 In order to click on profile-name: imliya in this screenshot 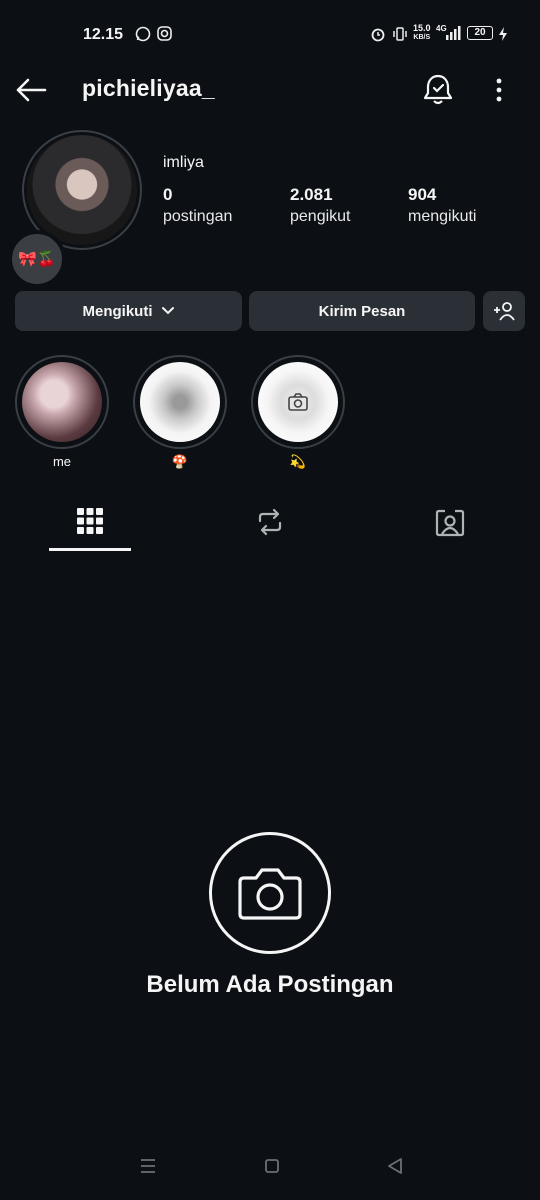, I will do `click(183, 162)`.